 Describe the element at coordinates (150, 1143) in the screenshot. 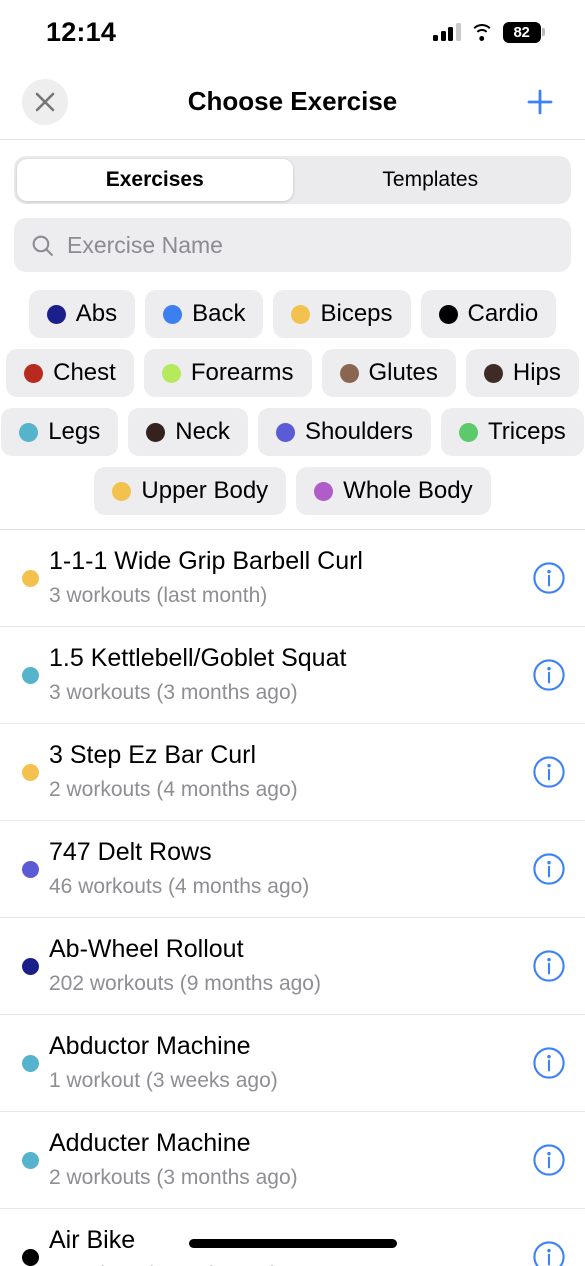

I see `exercise-name: Adducter Machine` at that location.